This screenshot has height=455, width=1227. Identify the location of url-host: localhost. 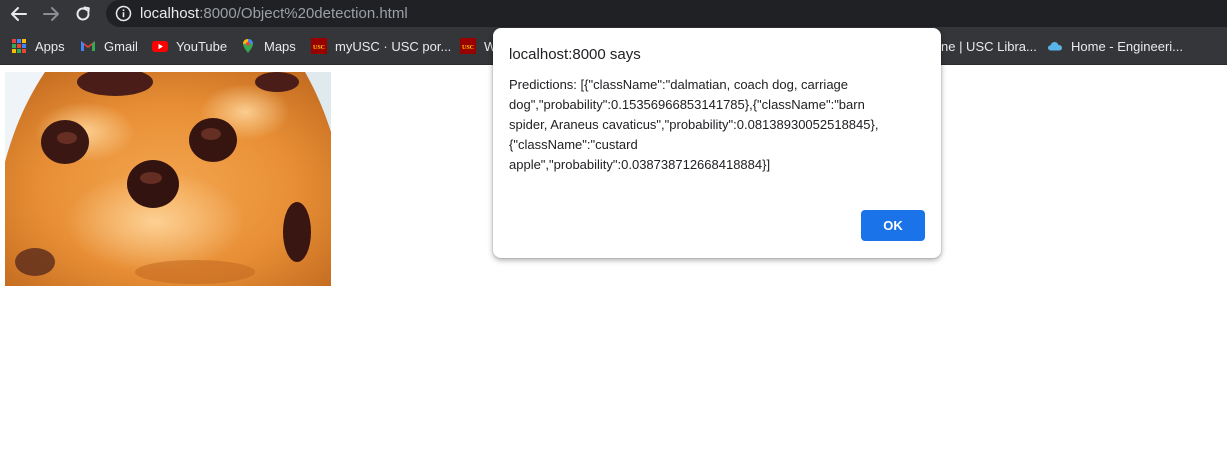
(170, 13).